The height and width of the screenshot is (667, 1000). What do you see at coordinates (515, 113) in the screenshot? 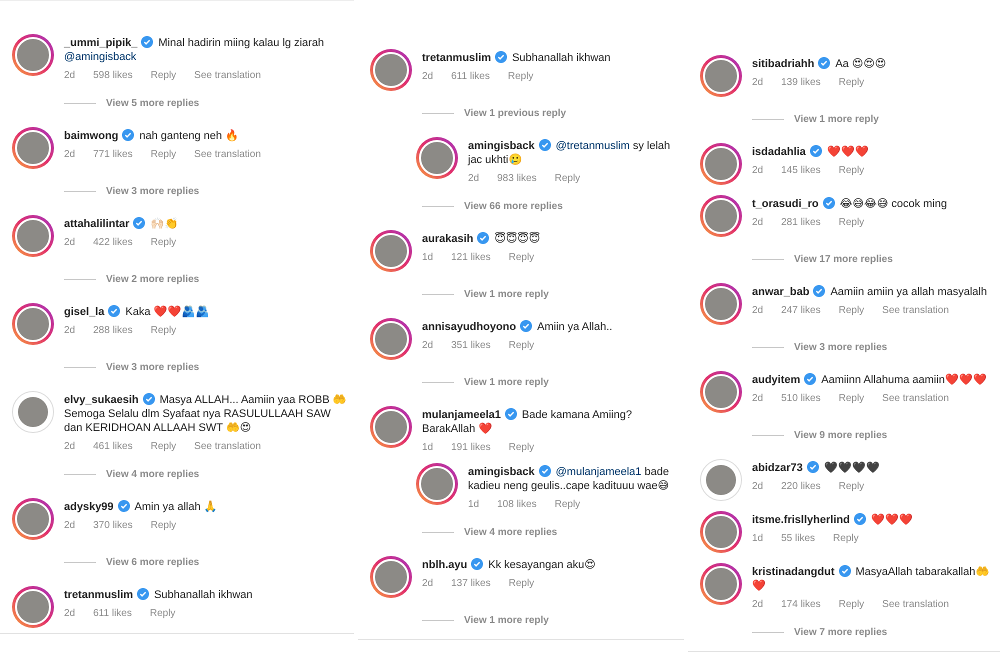
I see `view-replies-link: View 1 previous reply` at bounding box center [515, 113].